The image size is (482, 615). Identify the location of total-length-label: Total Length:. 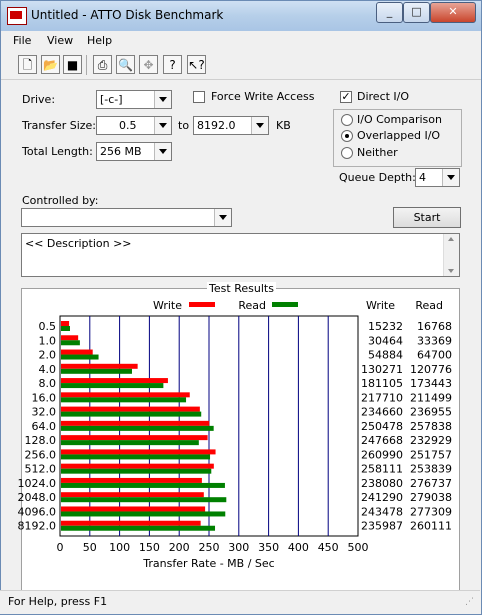
(57, 151).